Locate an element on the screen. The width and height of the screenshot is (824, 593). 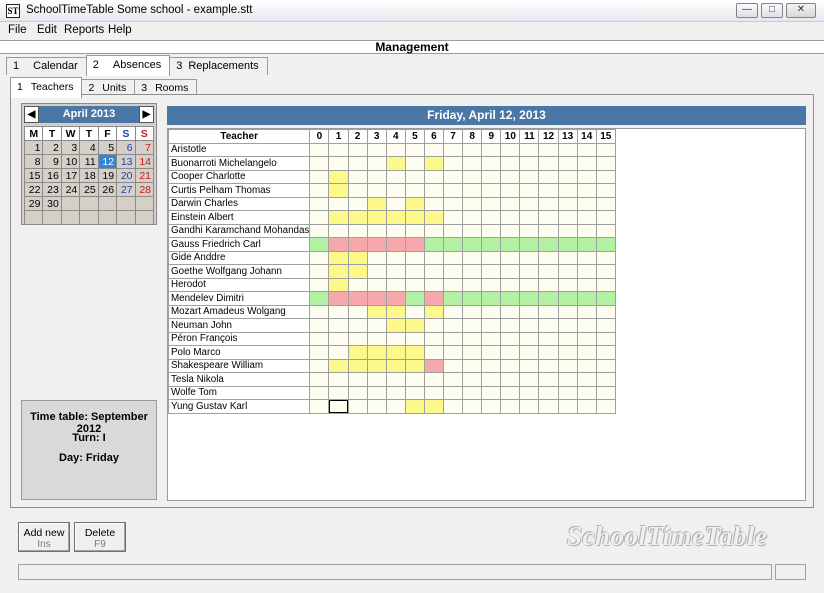
teacher-row: Shakespeare William is located at coordinates (391, 365).